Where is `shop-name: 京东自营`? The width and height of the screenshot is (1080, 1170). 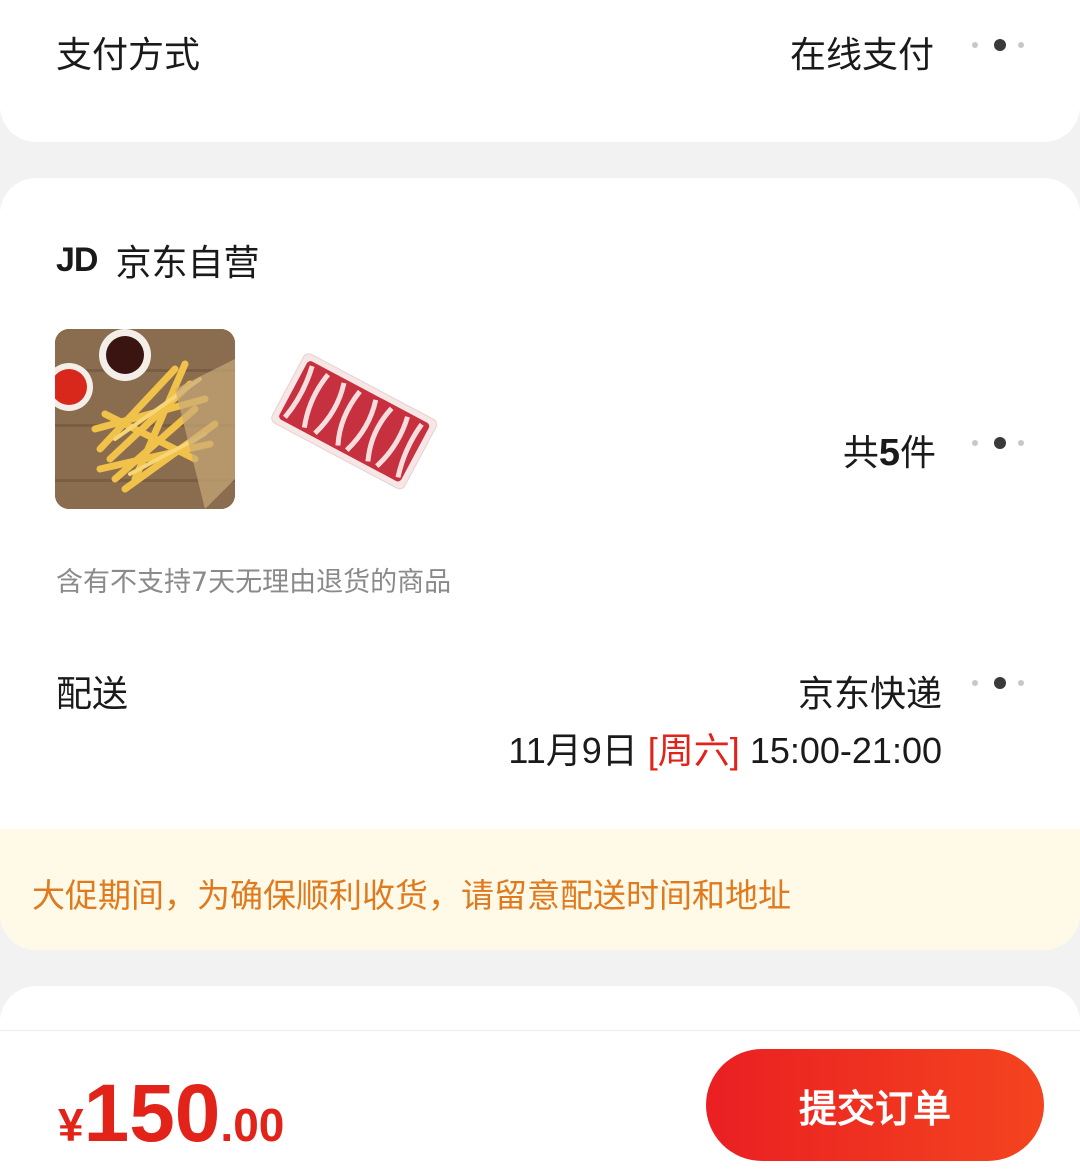 shop-name: 京东自营 is located at coordinates (187, 263).